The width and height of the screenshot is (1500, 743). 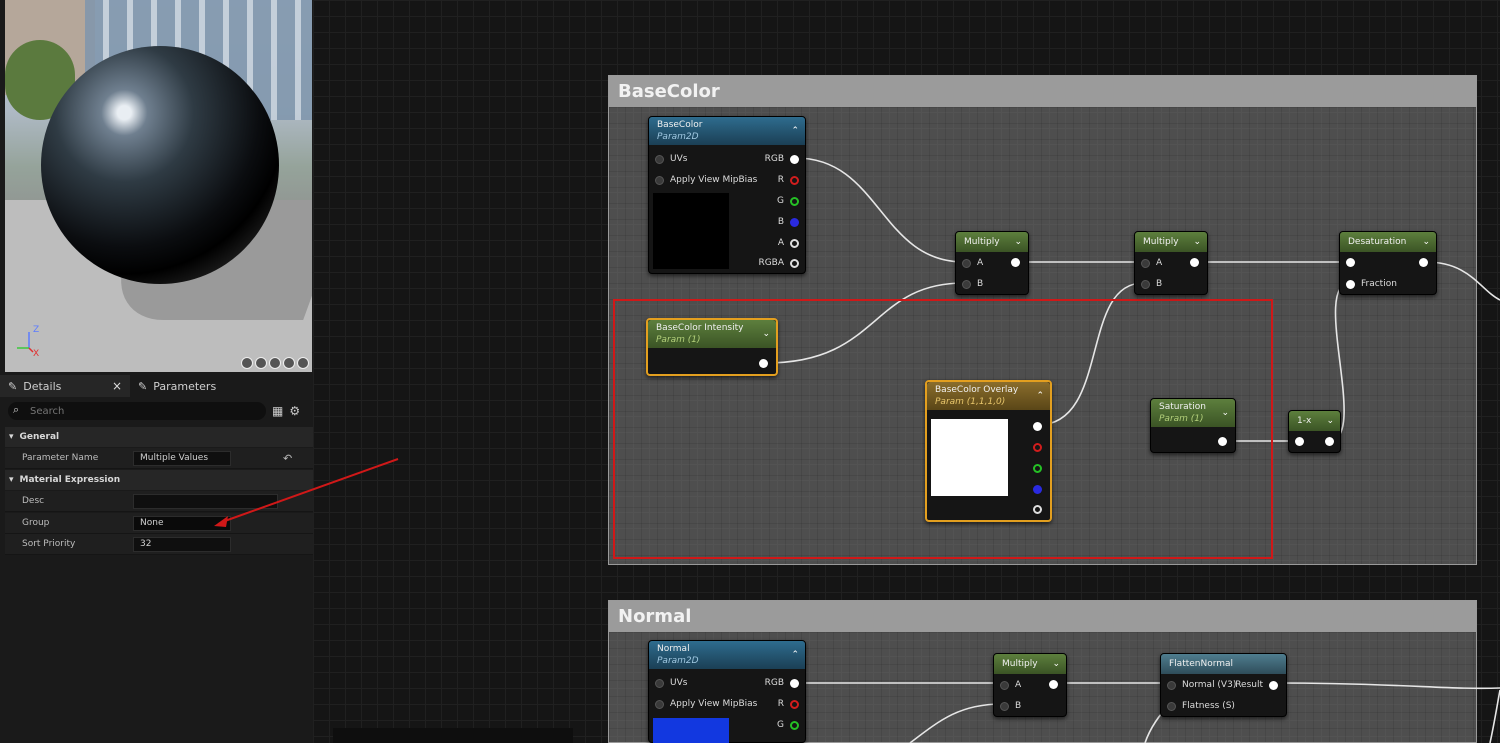 What do you see at coordinates (277, 411) in the screenshot?
I see `table-view-icon: ▦` at bounding box center [277, 411].